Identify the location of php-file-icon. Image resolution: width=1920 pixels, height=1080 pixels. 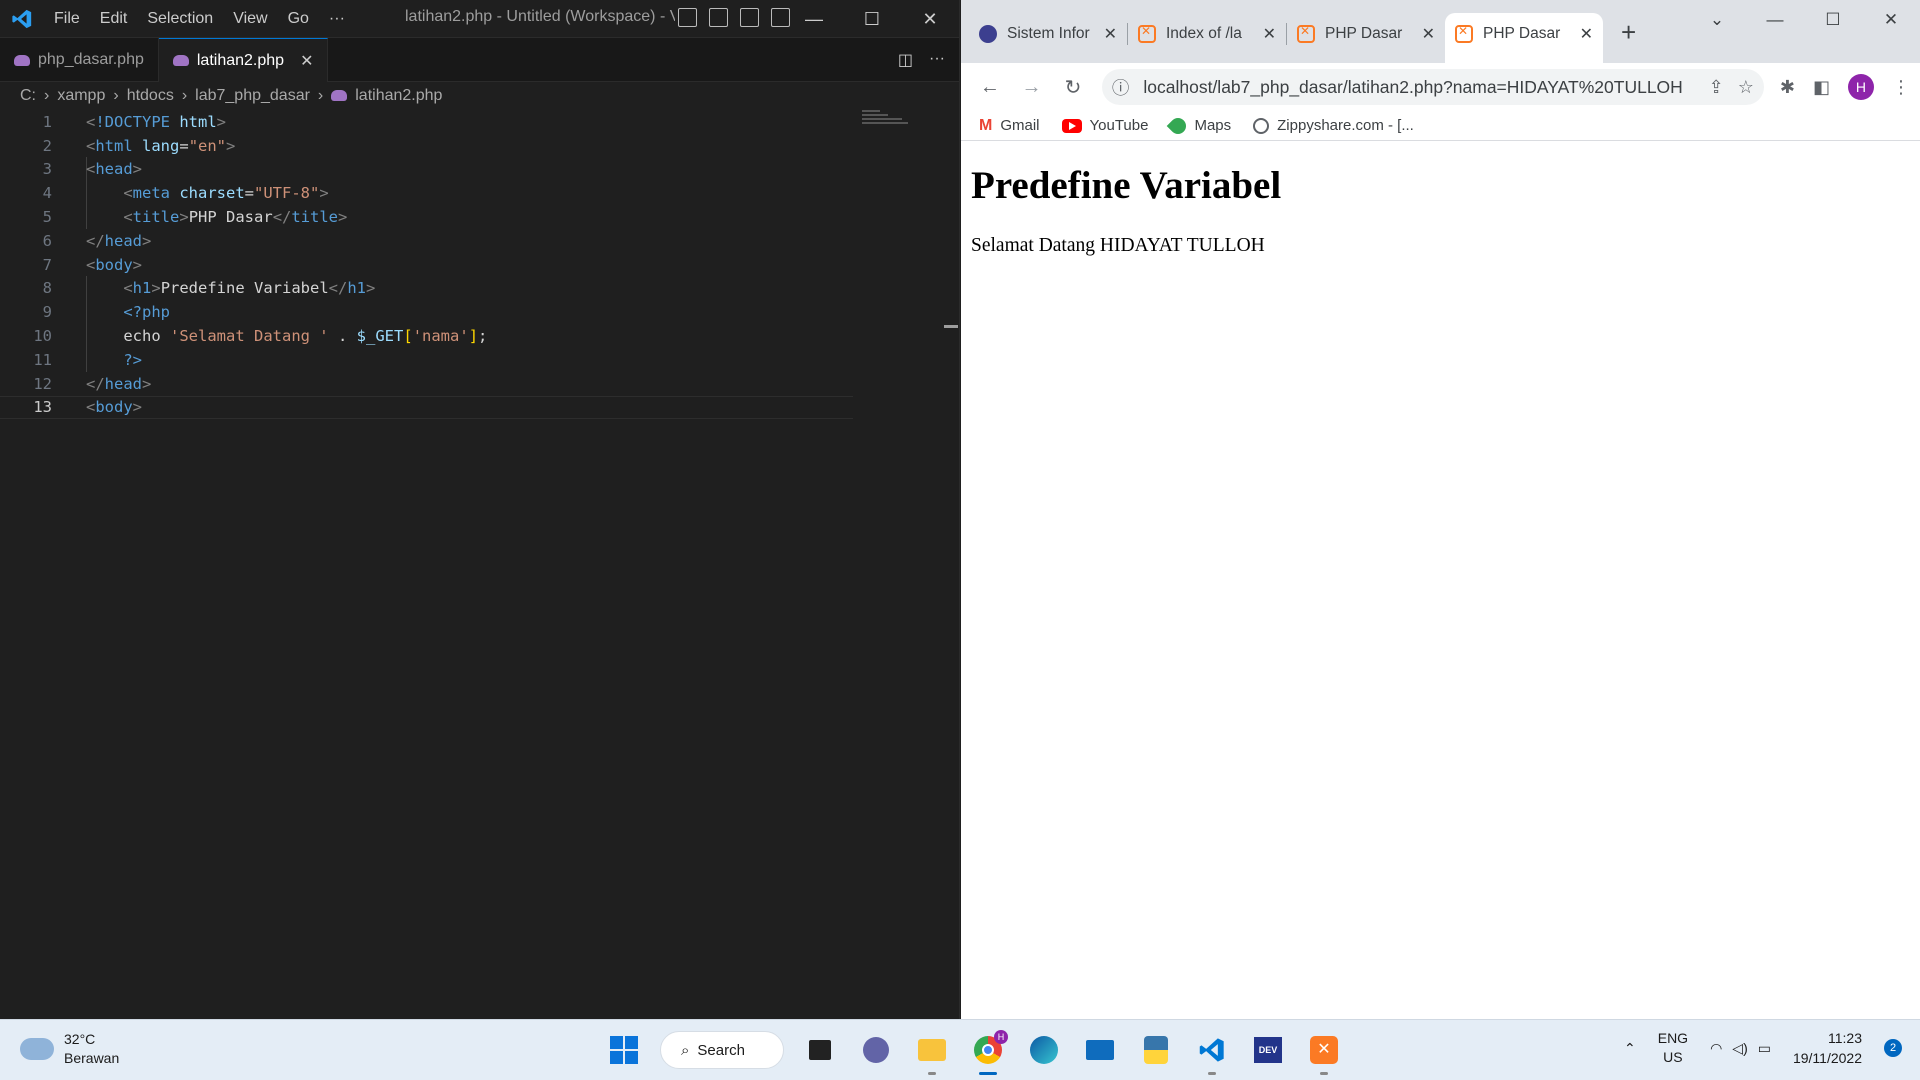
(339, 95).